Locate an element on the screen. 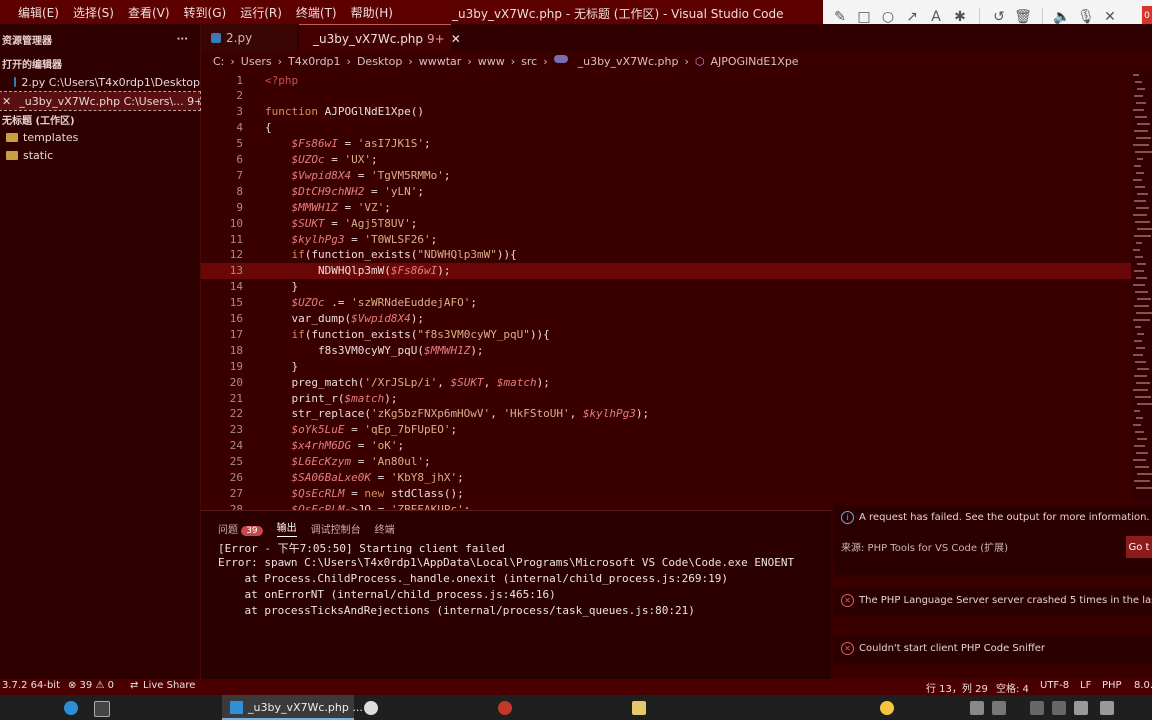 This screenshot has width=1152, height=720. code-line: 9 $MMWH1Z = 'VZ'; is located at coordinates (666, 207).